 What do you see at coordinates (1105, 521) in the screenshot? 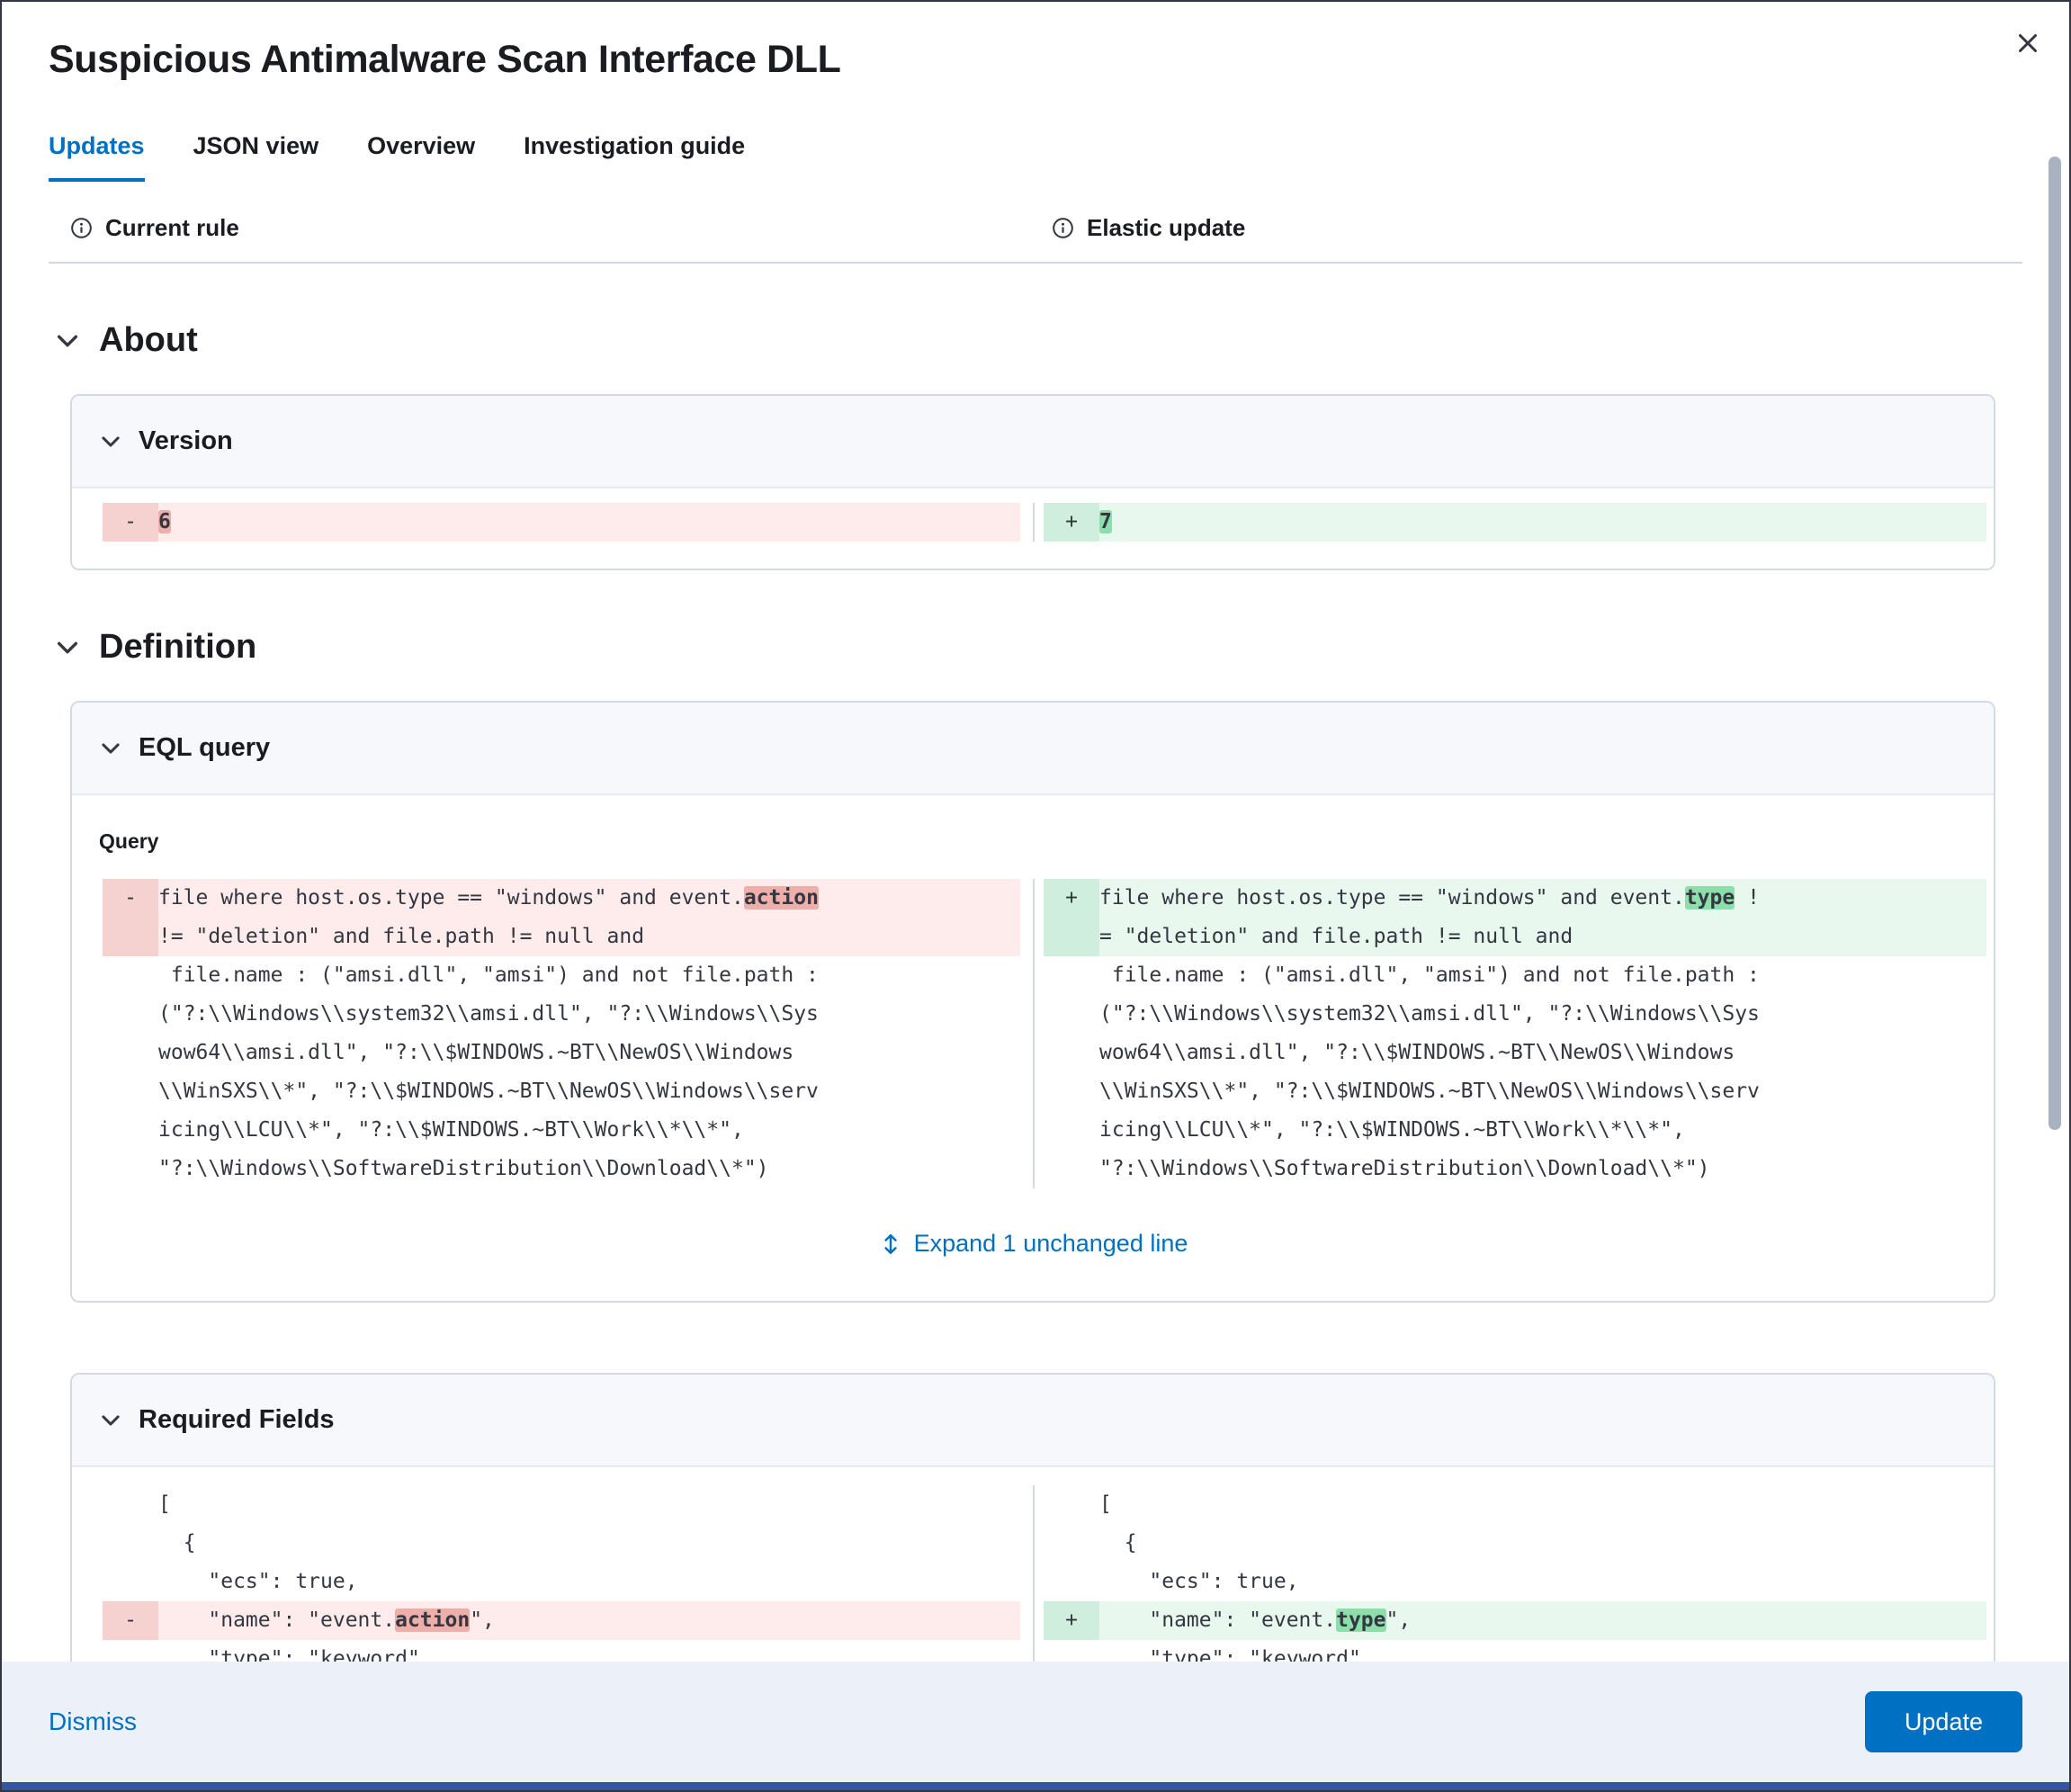
I see `added-highlight: 7` at bounding box center [1105, 521].